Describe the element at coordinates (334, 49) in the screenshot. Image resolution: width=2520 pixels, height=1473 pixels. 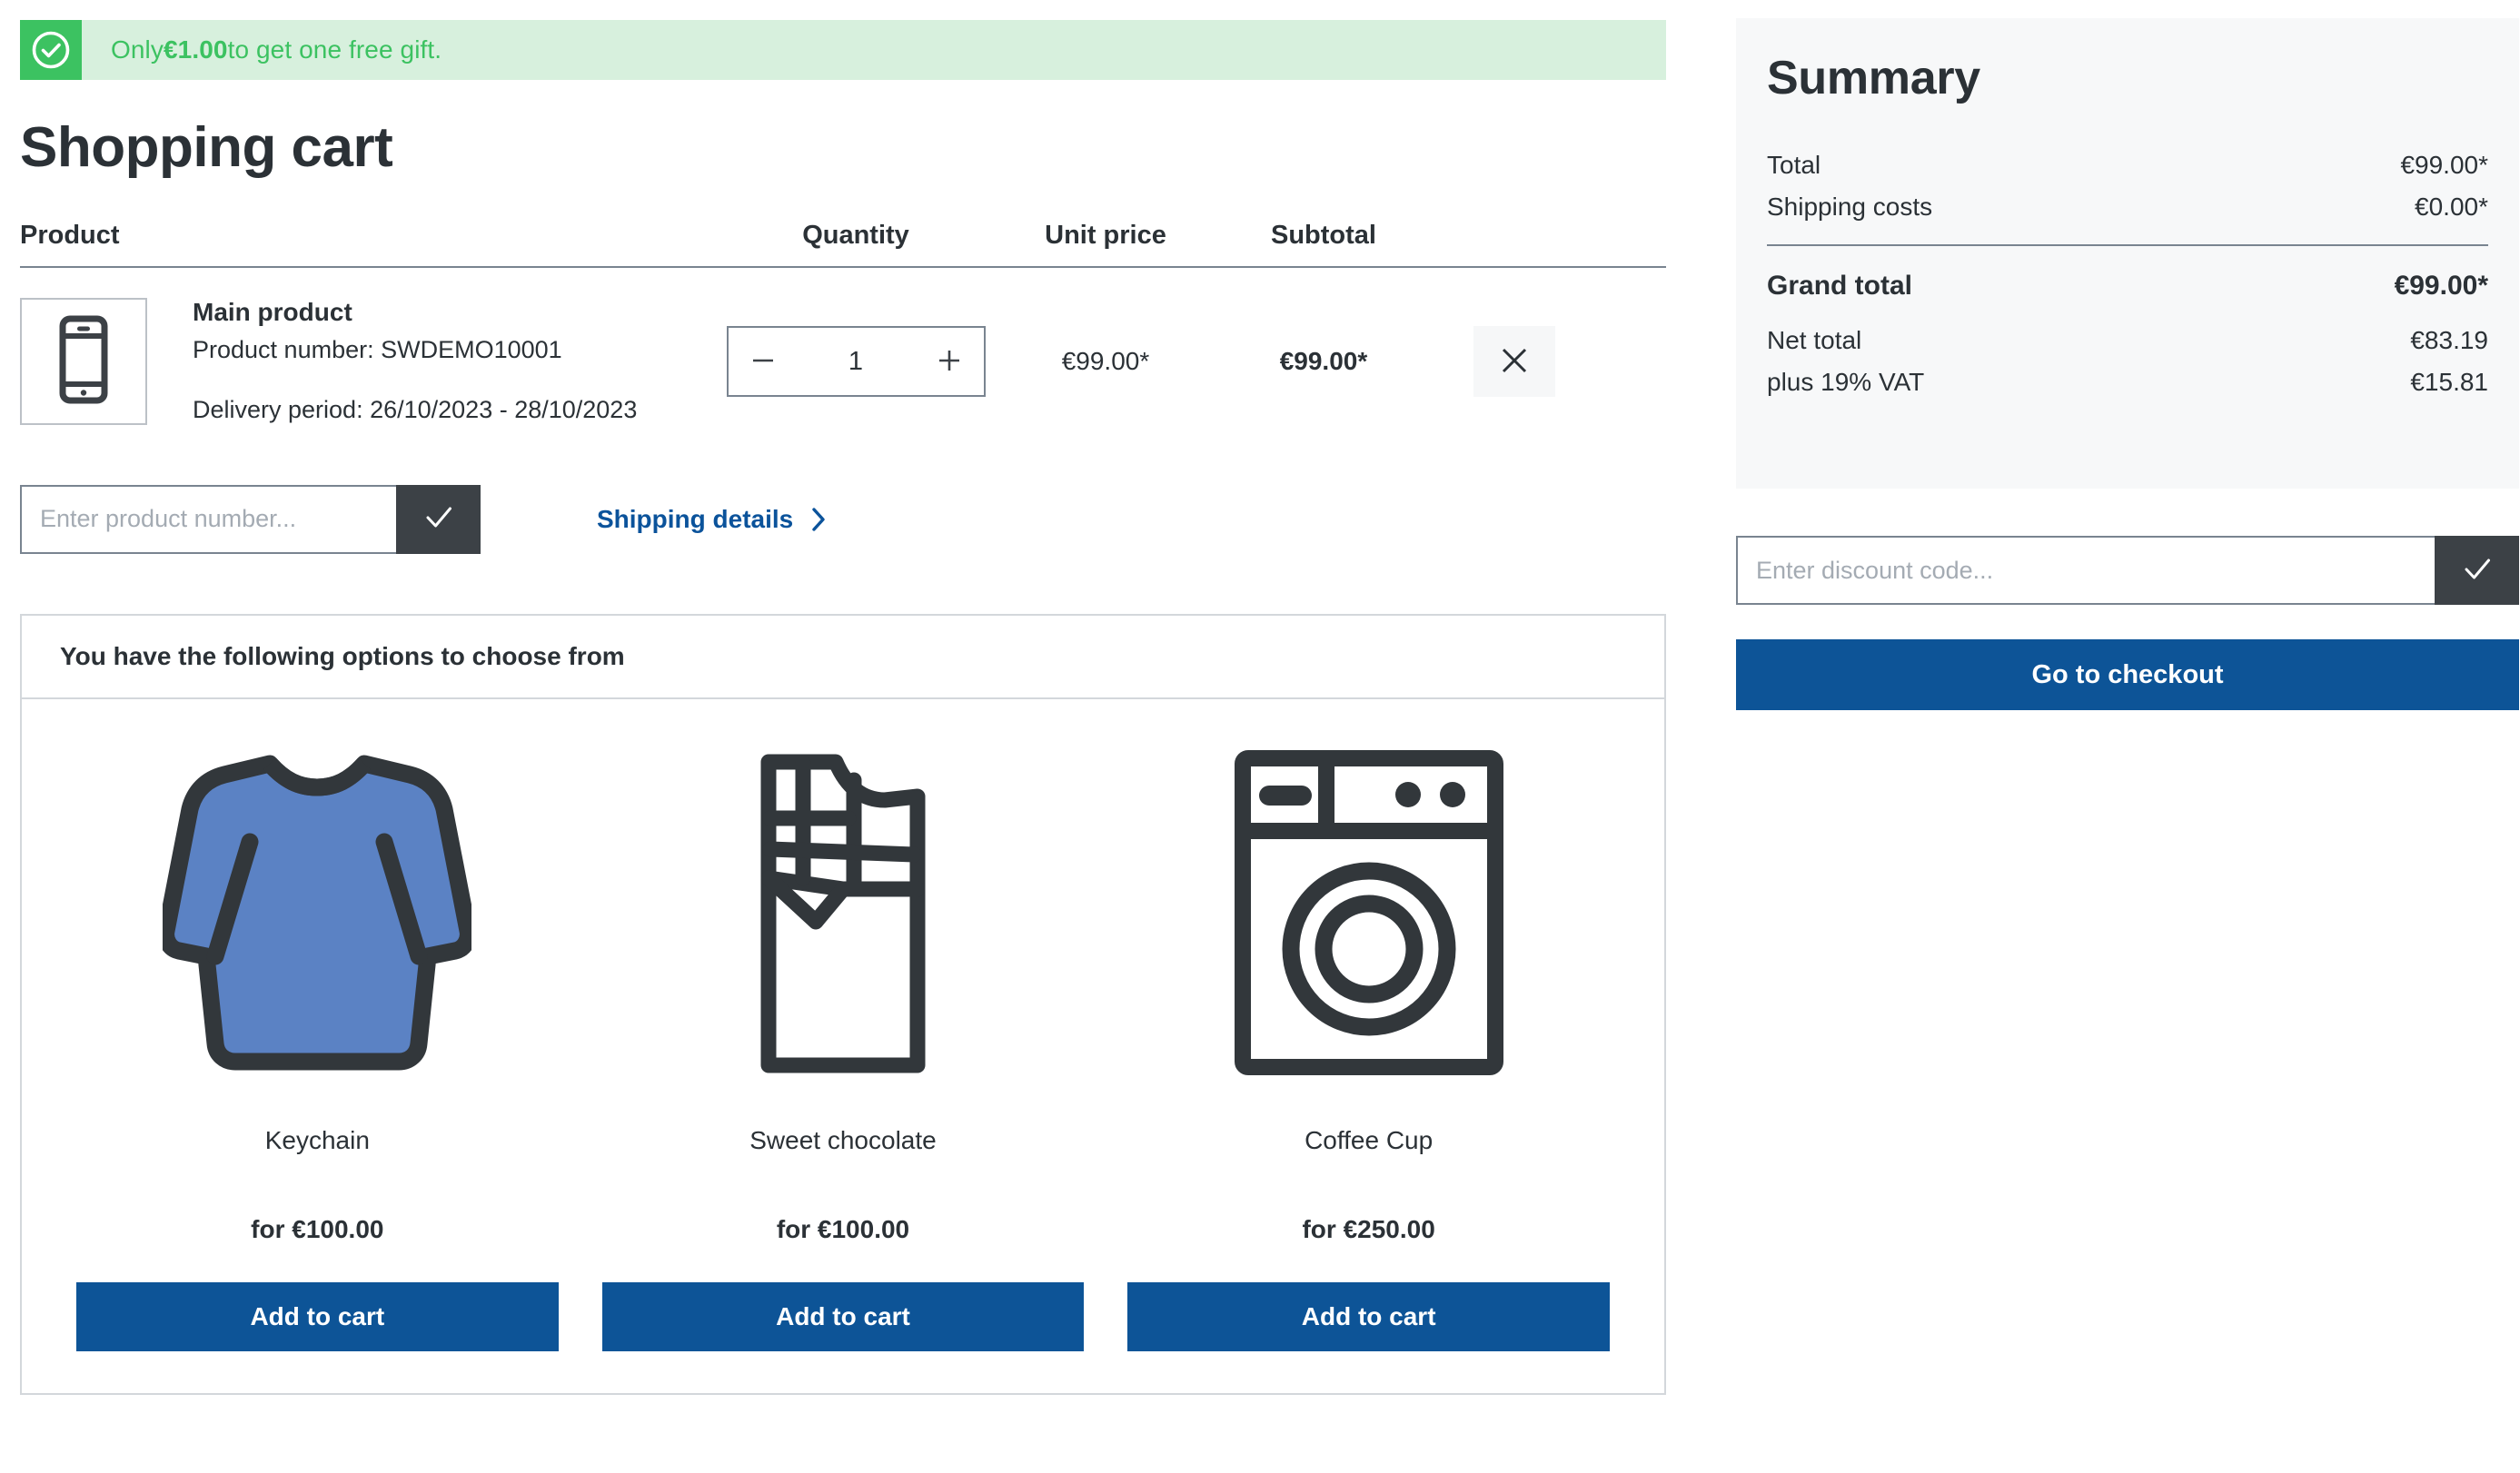
I see `alert-suffix: to get one free gift.` at that location.